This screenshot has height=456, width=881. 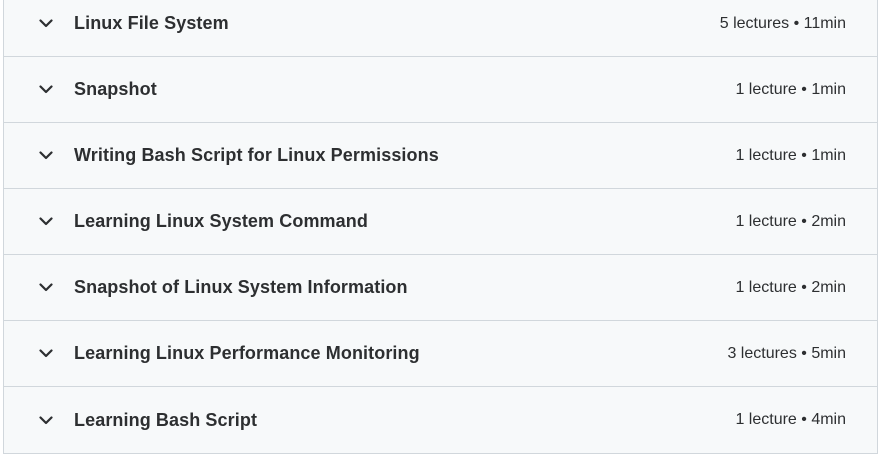 I want to click on section-title: Linux File System, so click(x=151, y=23).